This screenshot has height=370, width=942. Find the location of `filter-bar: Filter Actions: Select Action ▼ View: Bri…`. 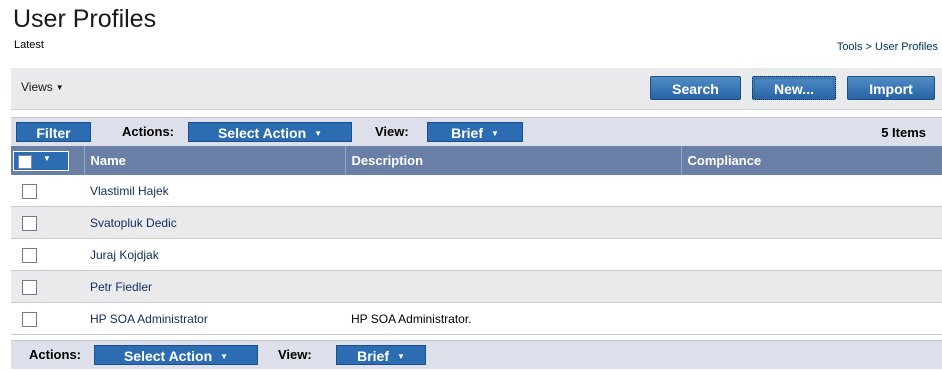

filter-bar: Filter Actions: Select Action ▼ View: Bri… is located at coordinates (476, 132).